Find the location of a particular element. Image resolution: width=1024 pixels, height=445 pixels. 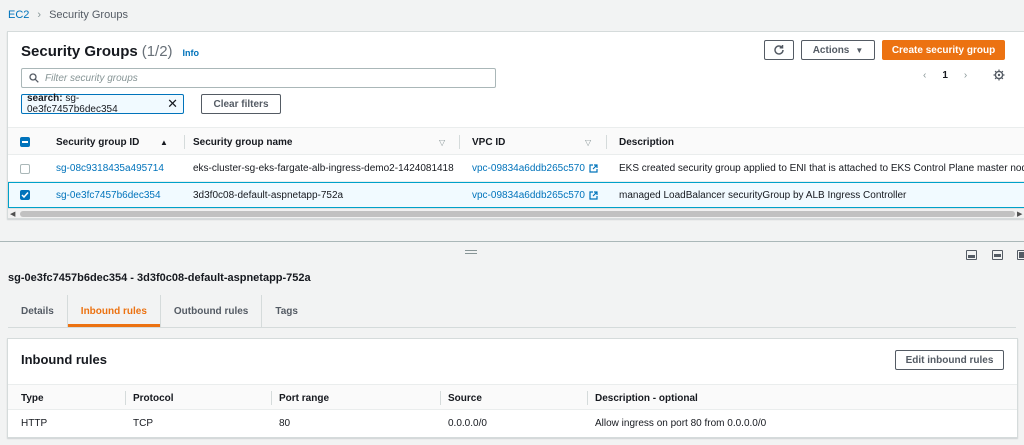

clear-filters-label: Clear filters is located at coordinates (241, 104).